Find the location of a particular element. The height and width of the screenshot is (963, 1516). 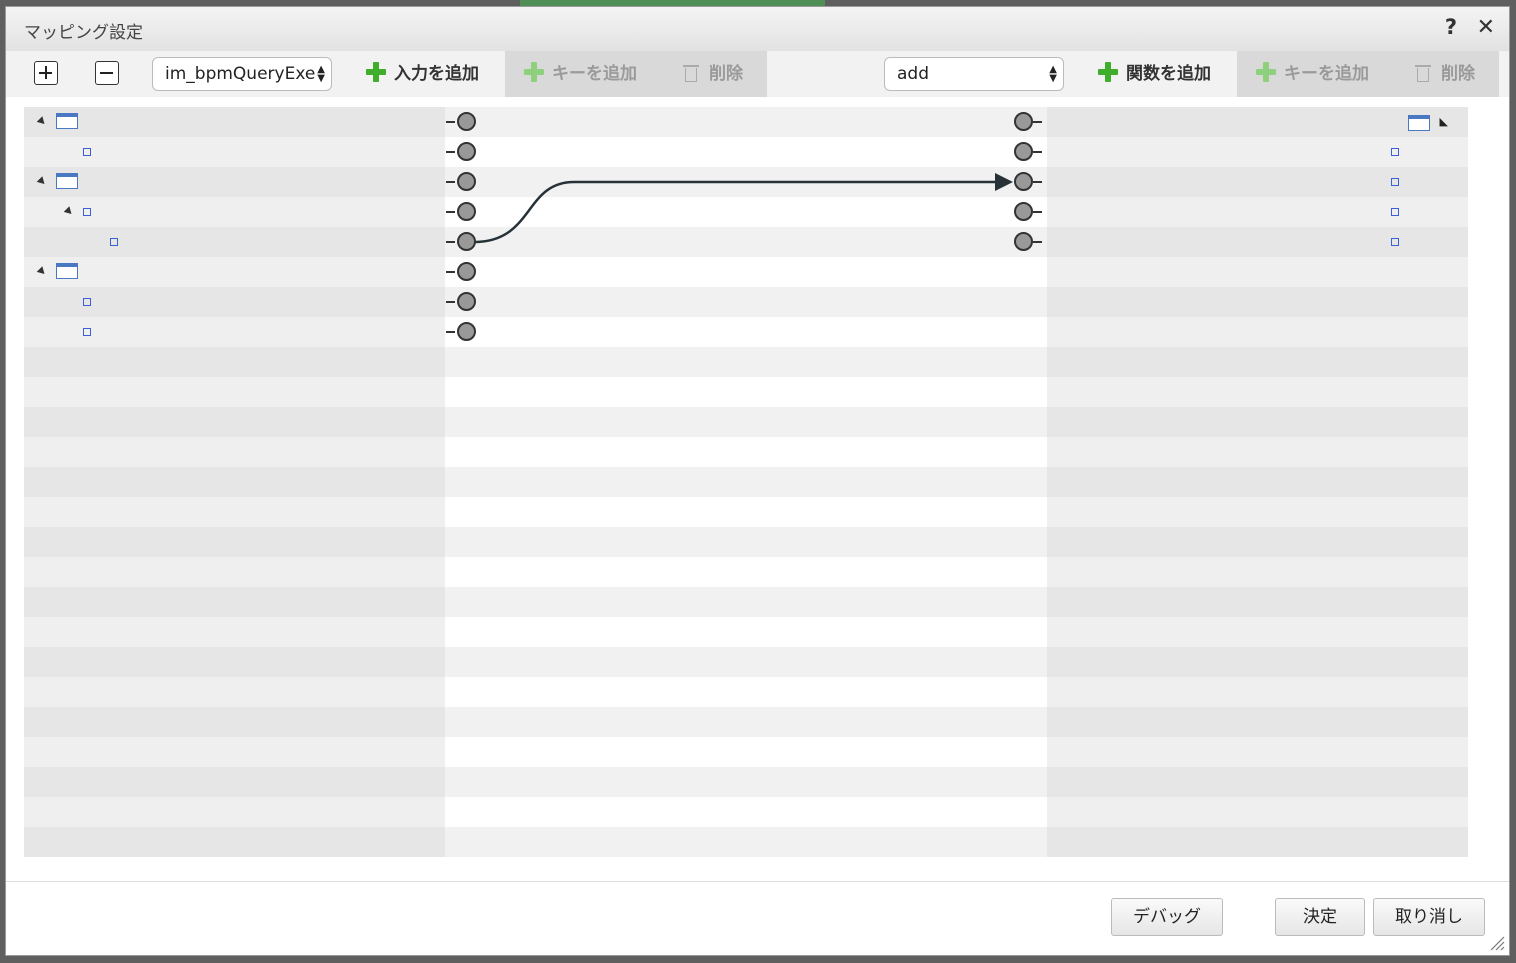

close-button: ✕ is located at coordinates (1486, 27).